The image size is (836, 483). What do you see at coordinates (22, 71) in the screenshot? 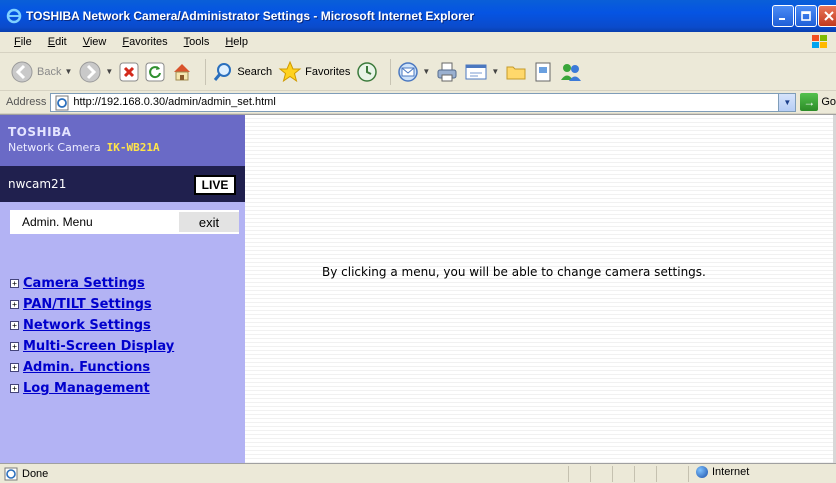
I see `back-arrow-icon` at bounding box center [22, 71].